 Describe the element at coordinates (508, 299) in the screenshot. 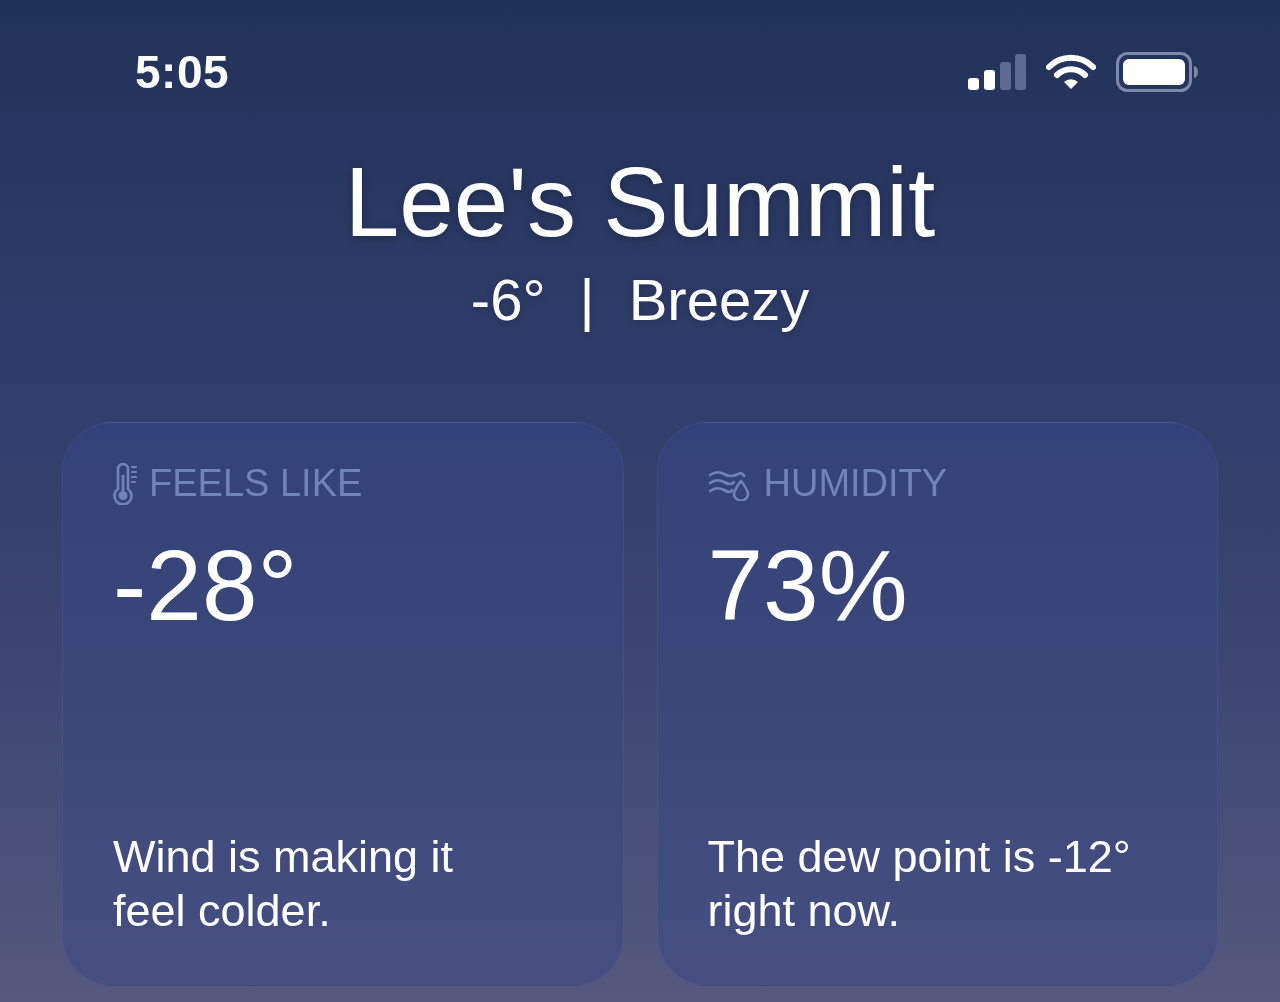

I see `current-temperature: -6°` at that location.